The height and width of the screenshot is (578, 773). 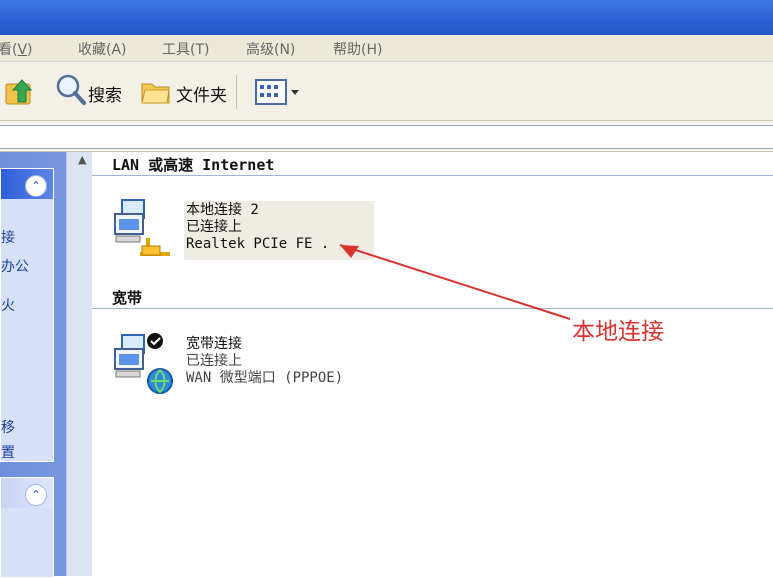 I want to click on local-connection-status: 已连接上, so click(x=214, y=227).